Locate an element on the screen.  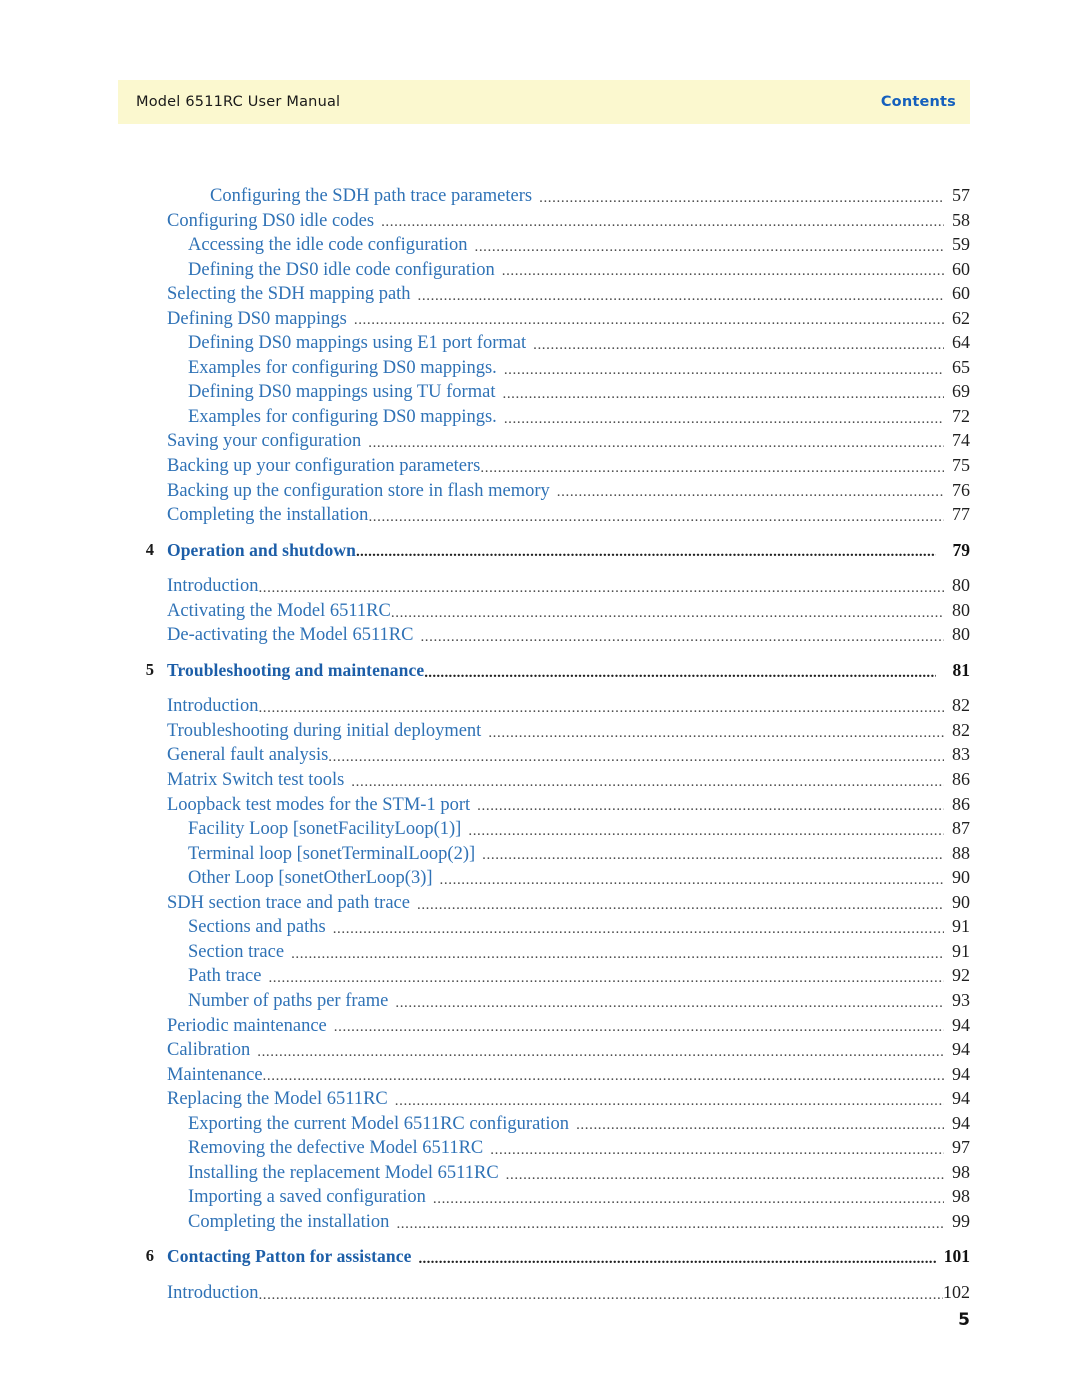
toc-entry-label: Removing the defective Model 6511RC is located at coordinates (304, 1148).